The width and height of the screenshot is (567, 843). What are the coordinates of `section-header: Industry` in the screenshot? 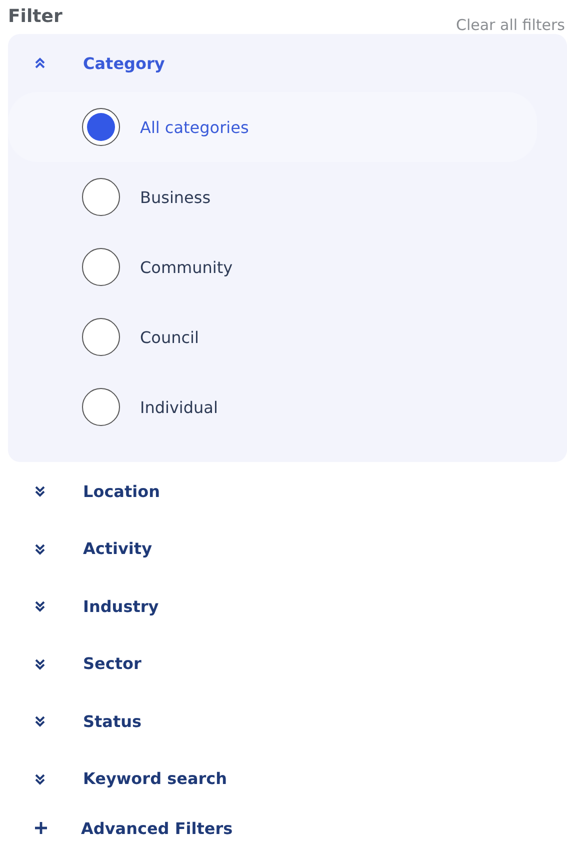 It's located at (83, 606).